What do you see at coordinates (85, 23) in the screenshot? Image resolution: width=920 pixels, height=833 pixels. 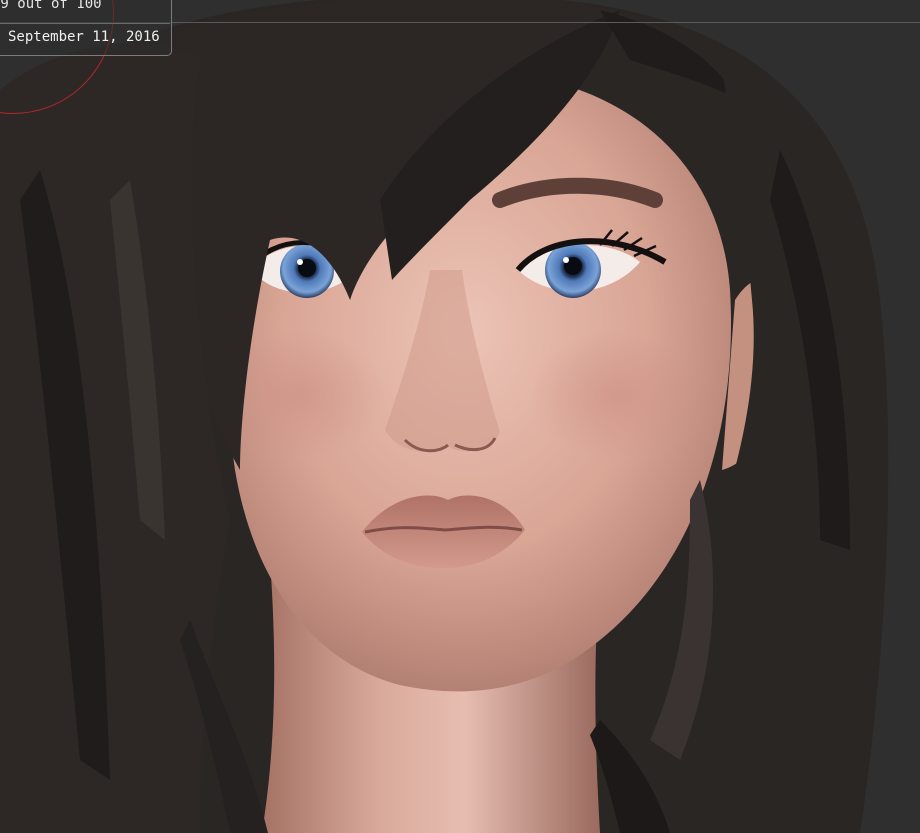 I see `info-panel-divider` at bounding box center [85, 23].